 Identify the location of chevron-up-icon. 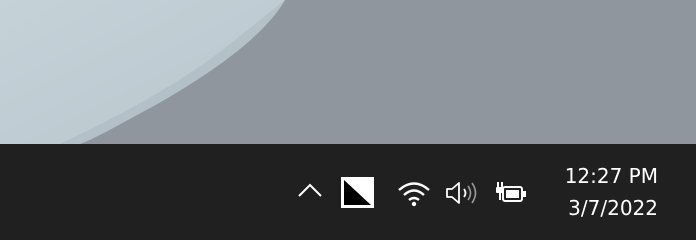
(310, 190).